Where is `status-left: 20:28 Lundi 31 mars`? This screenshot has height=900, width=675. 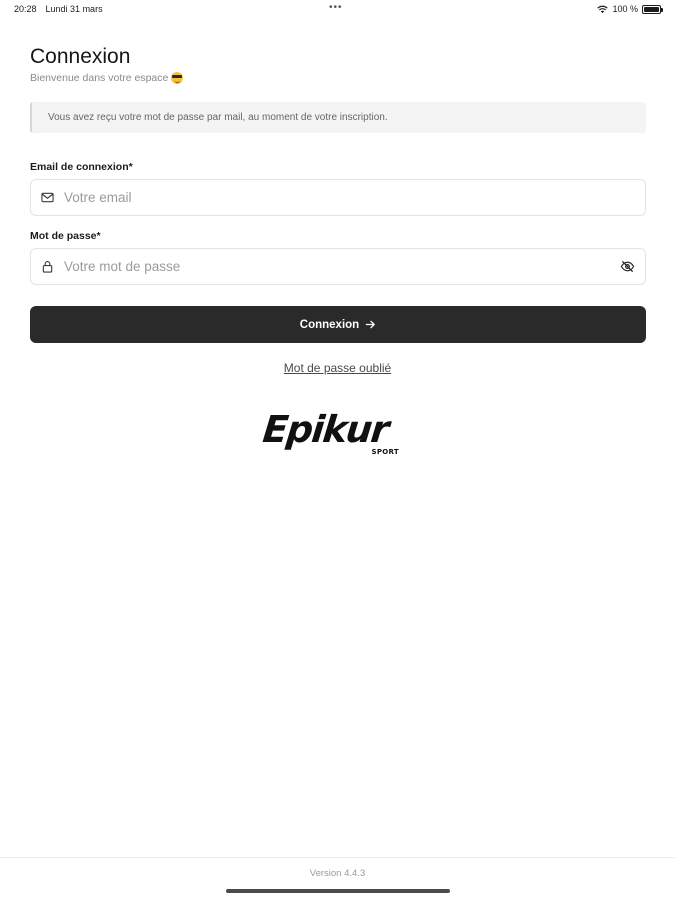
status-left: 20:28 Lundi 31 mars is located at coordinates (58, 9).